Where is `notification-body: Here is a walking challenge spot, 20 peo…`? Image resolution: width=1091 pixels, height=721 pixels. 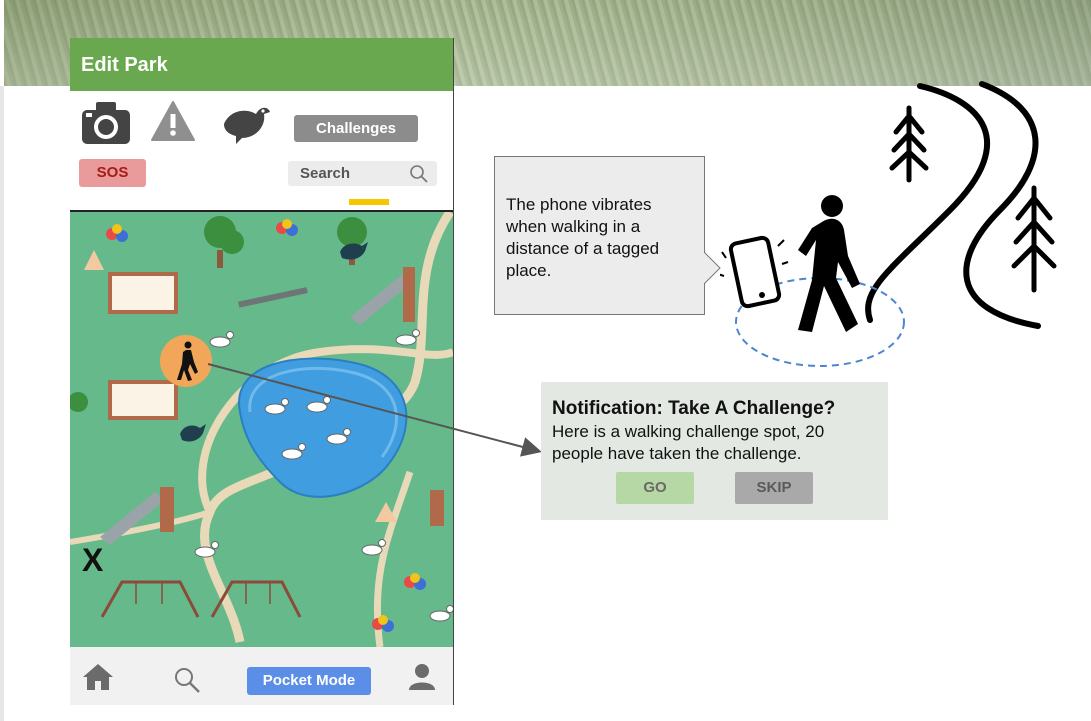
notification-body: Here is a walking challenge spot, 20 peo… is located at coordinates (688, 442).